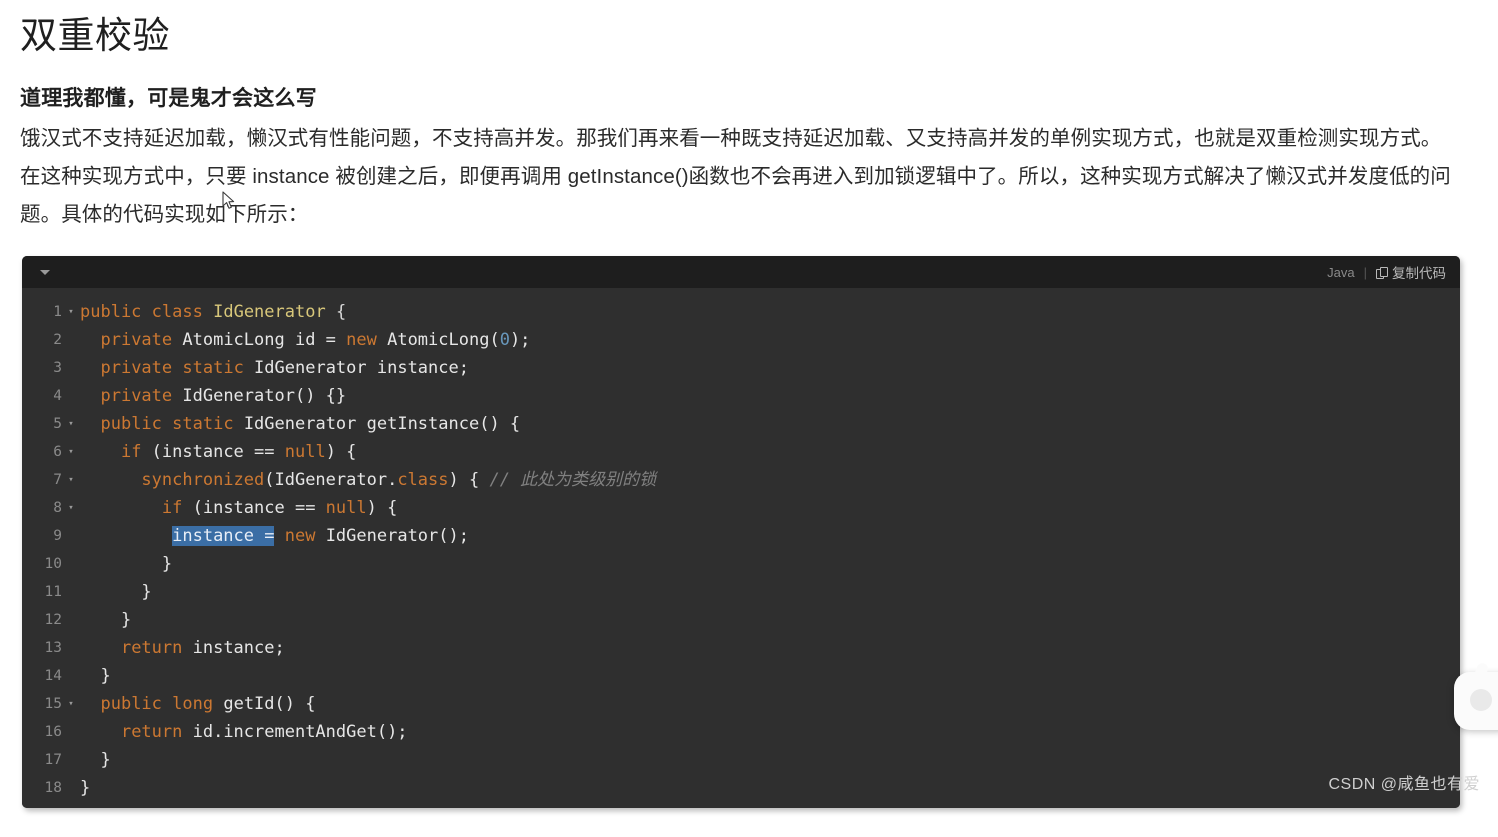 The height and width of the screenshot is (837, 1498). I want to click on line-number: 1, so click(57, 312).